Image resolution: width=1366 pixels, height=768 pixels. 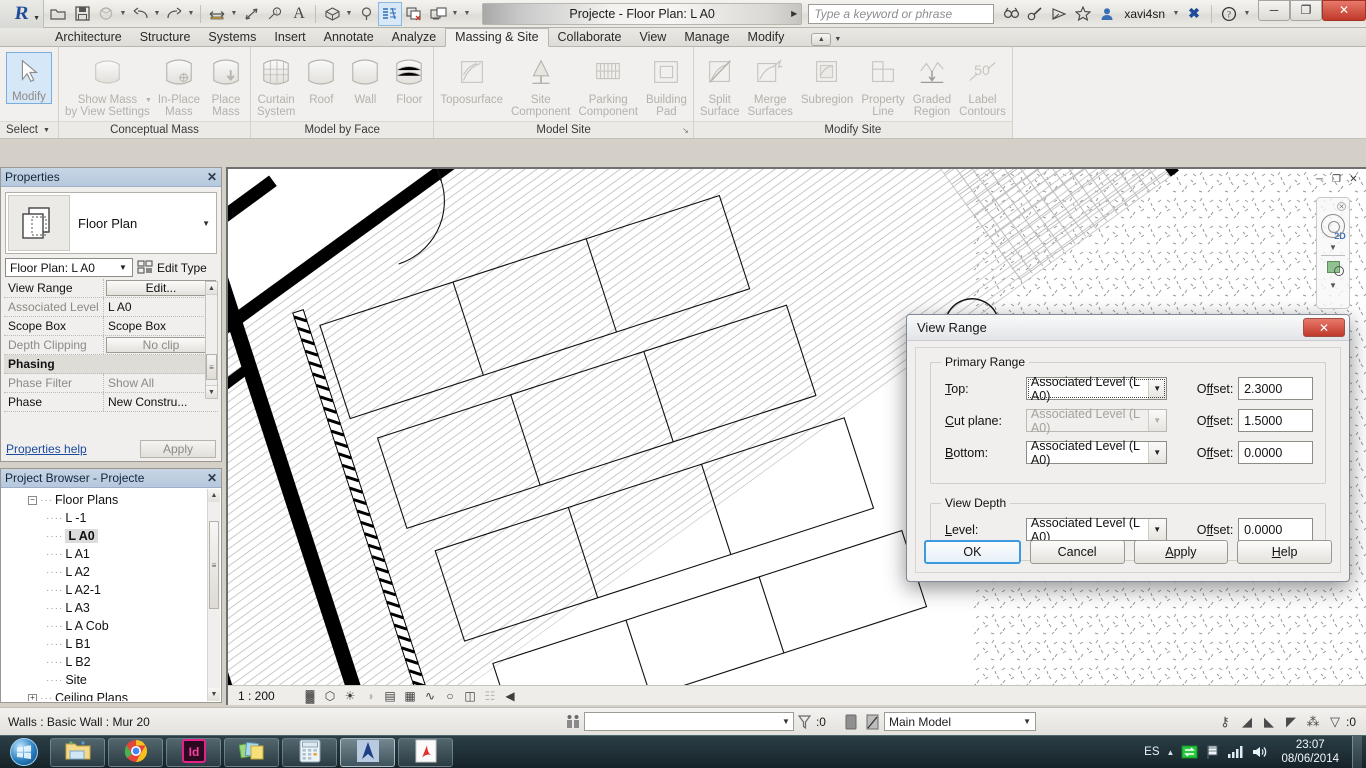 I want to click on volume-icon, so click(x=1259, y=752).